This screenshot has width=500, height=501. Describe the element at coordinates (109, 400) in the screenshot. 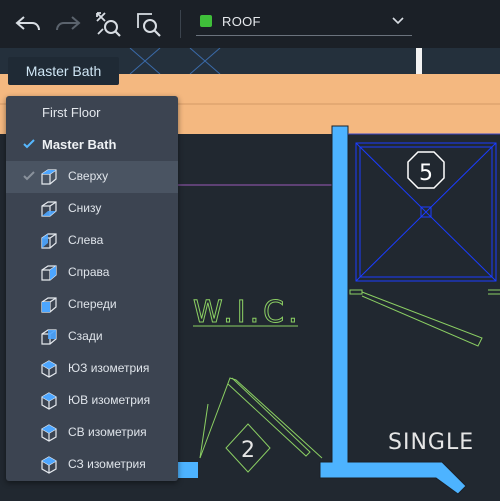

I see `menu-item-label: ЮВ изометрия` at that location.